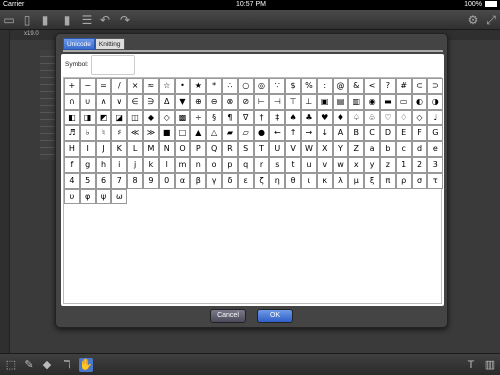 The width and height of the screenshot is (500, 375). Describe the element at coordinates (309, 165) in the screenshot. I see `symbol-cell: u` at that location.